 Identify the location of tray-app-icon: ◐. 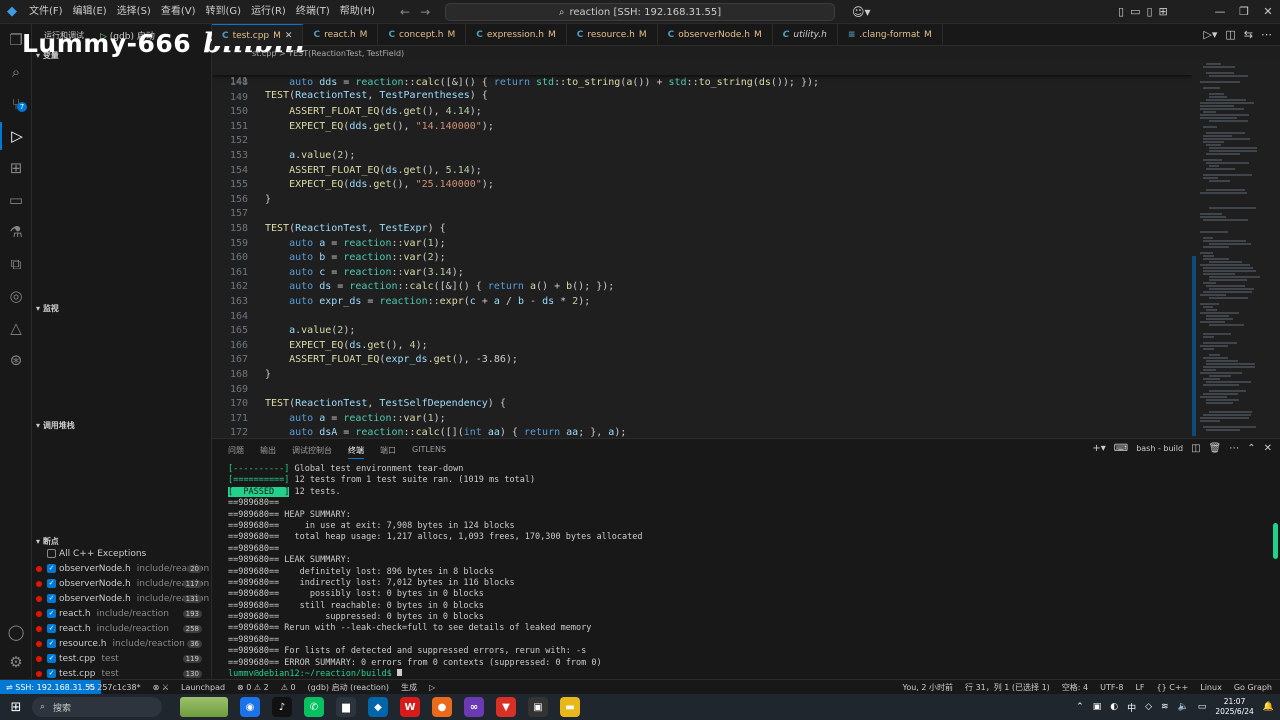
(1114, 707).